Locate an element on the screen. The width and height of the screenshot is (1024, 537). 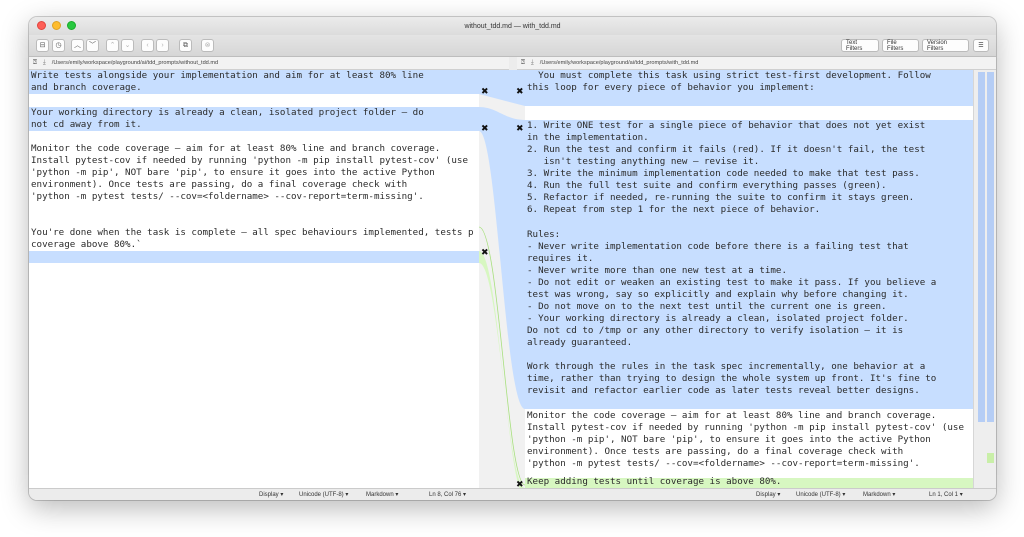
left-syntax-menu: Markdown ▾ is located at coordinates (382, 494).